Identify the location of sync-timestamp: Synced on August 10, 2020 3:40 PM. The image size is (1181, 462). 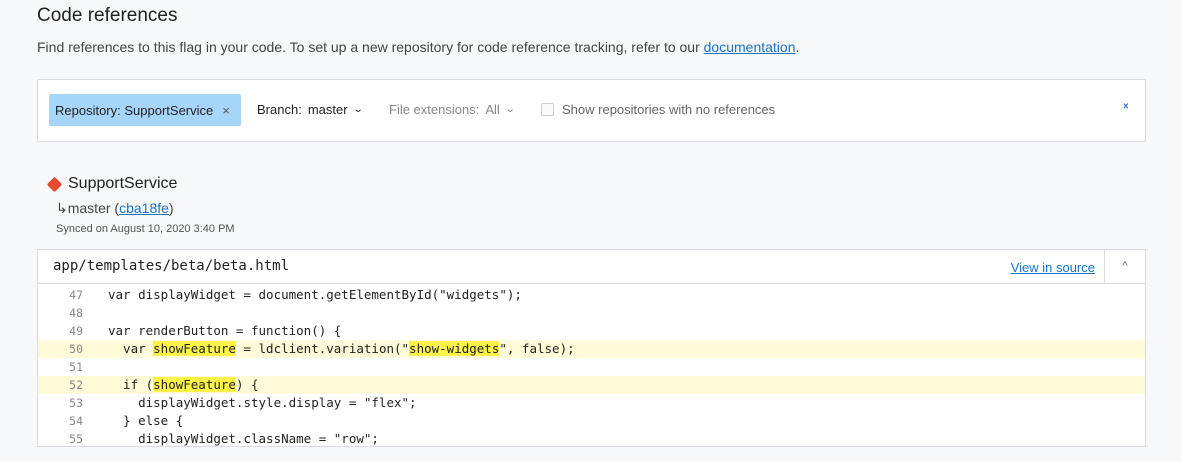
(145, 229).